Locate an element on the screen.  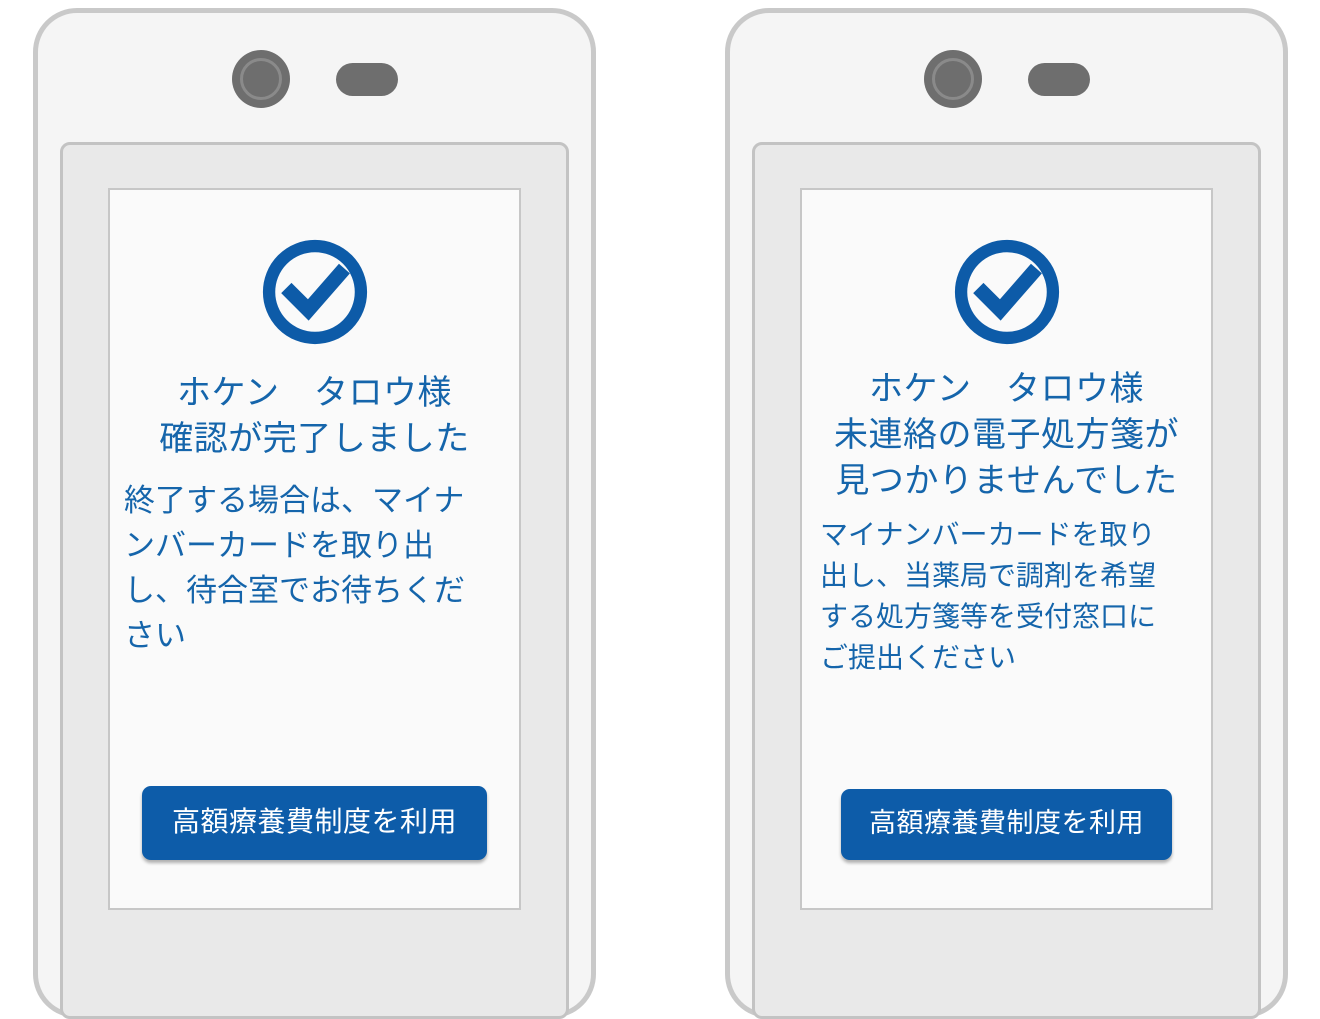
instruction-text: 終了する場合は、マイナ ンバーカードを取り出 し、待合室でお待ちくだ さい is located at coordinates (294, 568).